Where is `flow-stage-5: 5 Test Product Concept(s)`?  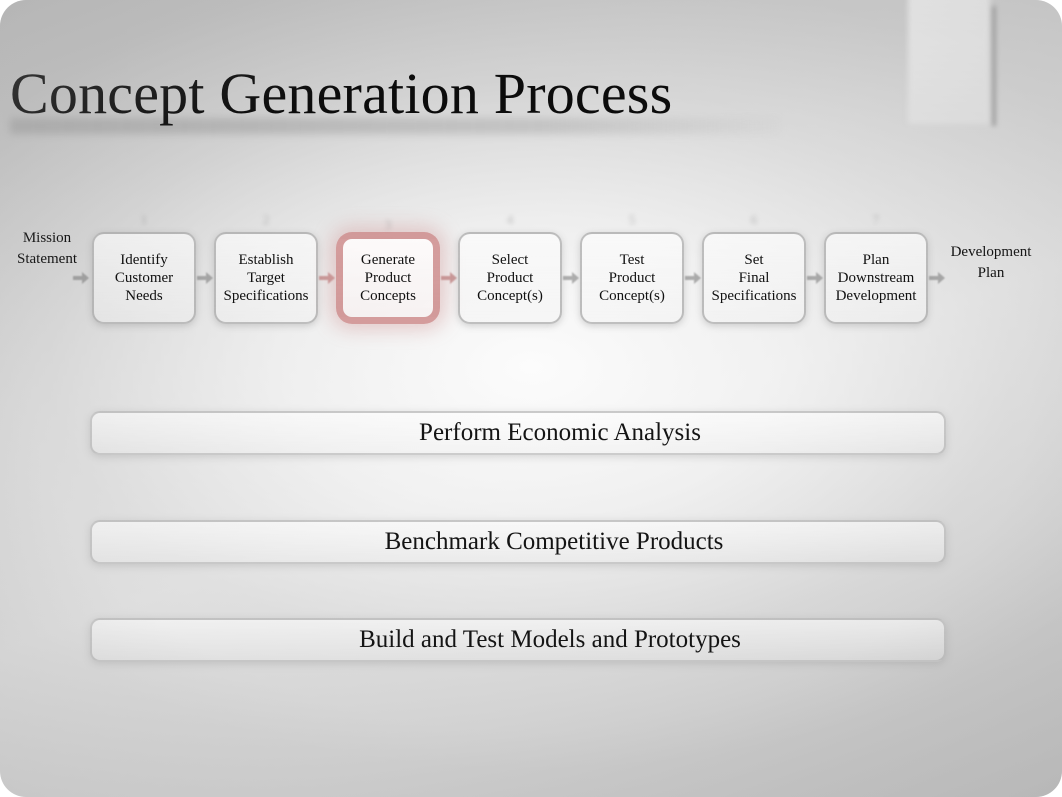
flow-stage-5: 5 Test Product Concept(s) is located at coordinates (632, 268).